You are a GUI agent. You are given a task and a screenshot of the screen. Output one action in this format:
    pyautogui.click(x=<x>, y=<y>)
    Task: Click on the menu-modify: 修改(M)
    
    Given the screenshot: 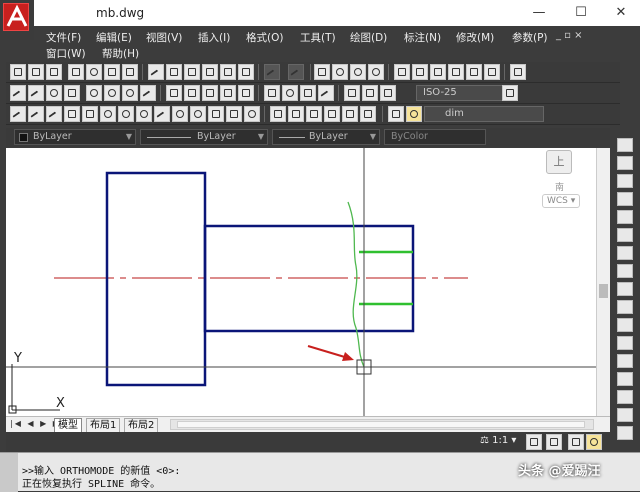 What is the action you would take?
    pyautogui.click(x=475, y=37)
    